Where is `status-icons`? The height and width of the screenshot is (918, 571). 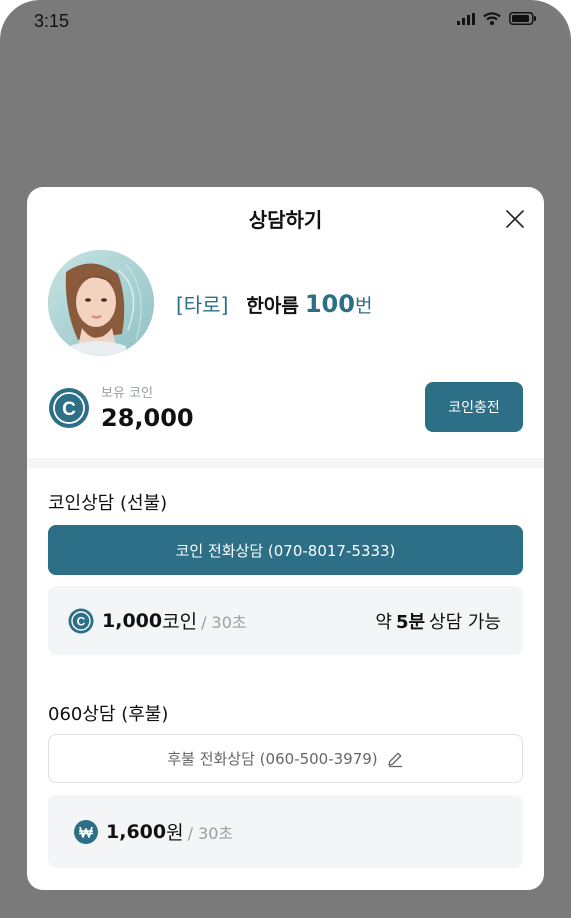
status-icons is located at coordinates (497, 18).